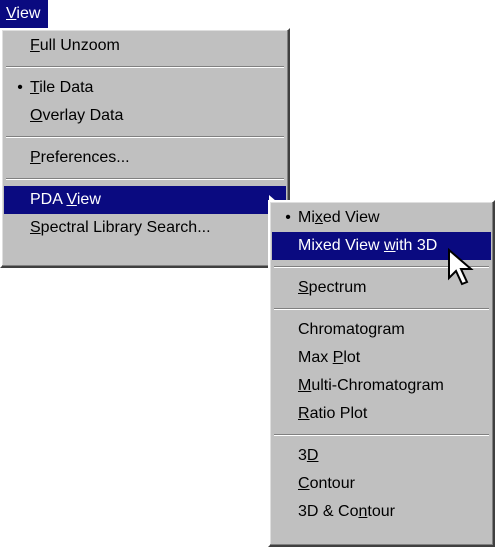 Image resolution: width=495 pixels, height=547 pixels. What do you see at coordinates (461, 267) in the screenshot?
I see `mouse-cursor-icon` at bounding box center [461, 267].